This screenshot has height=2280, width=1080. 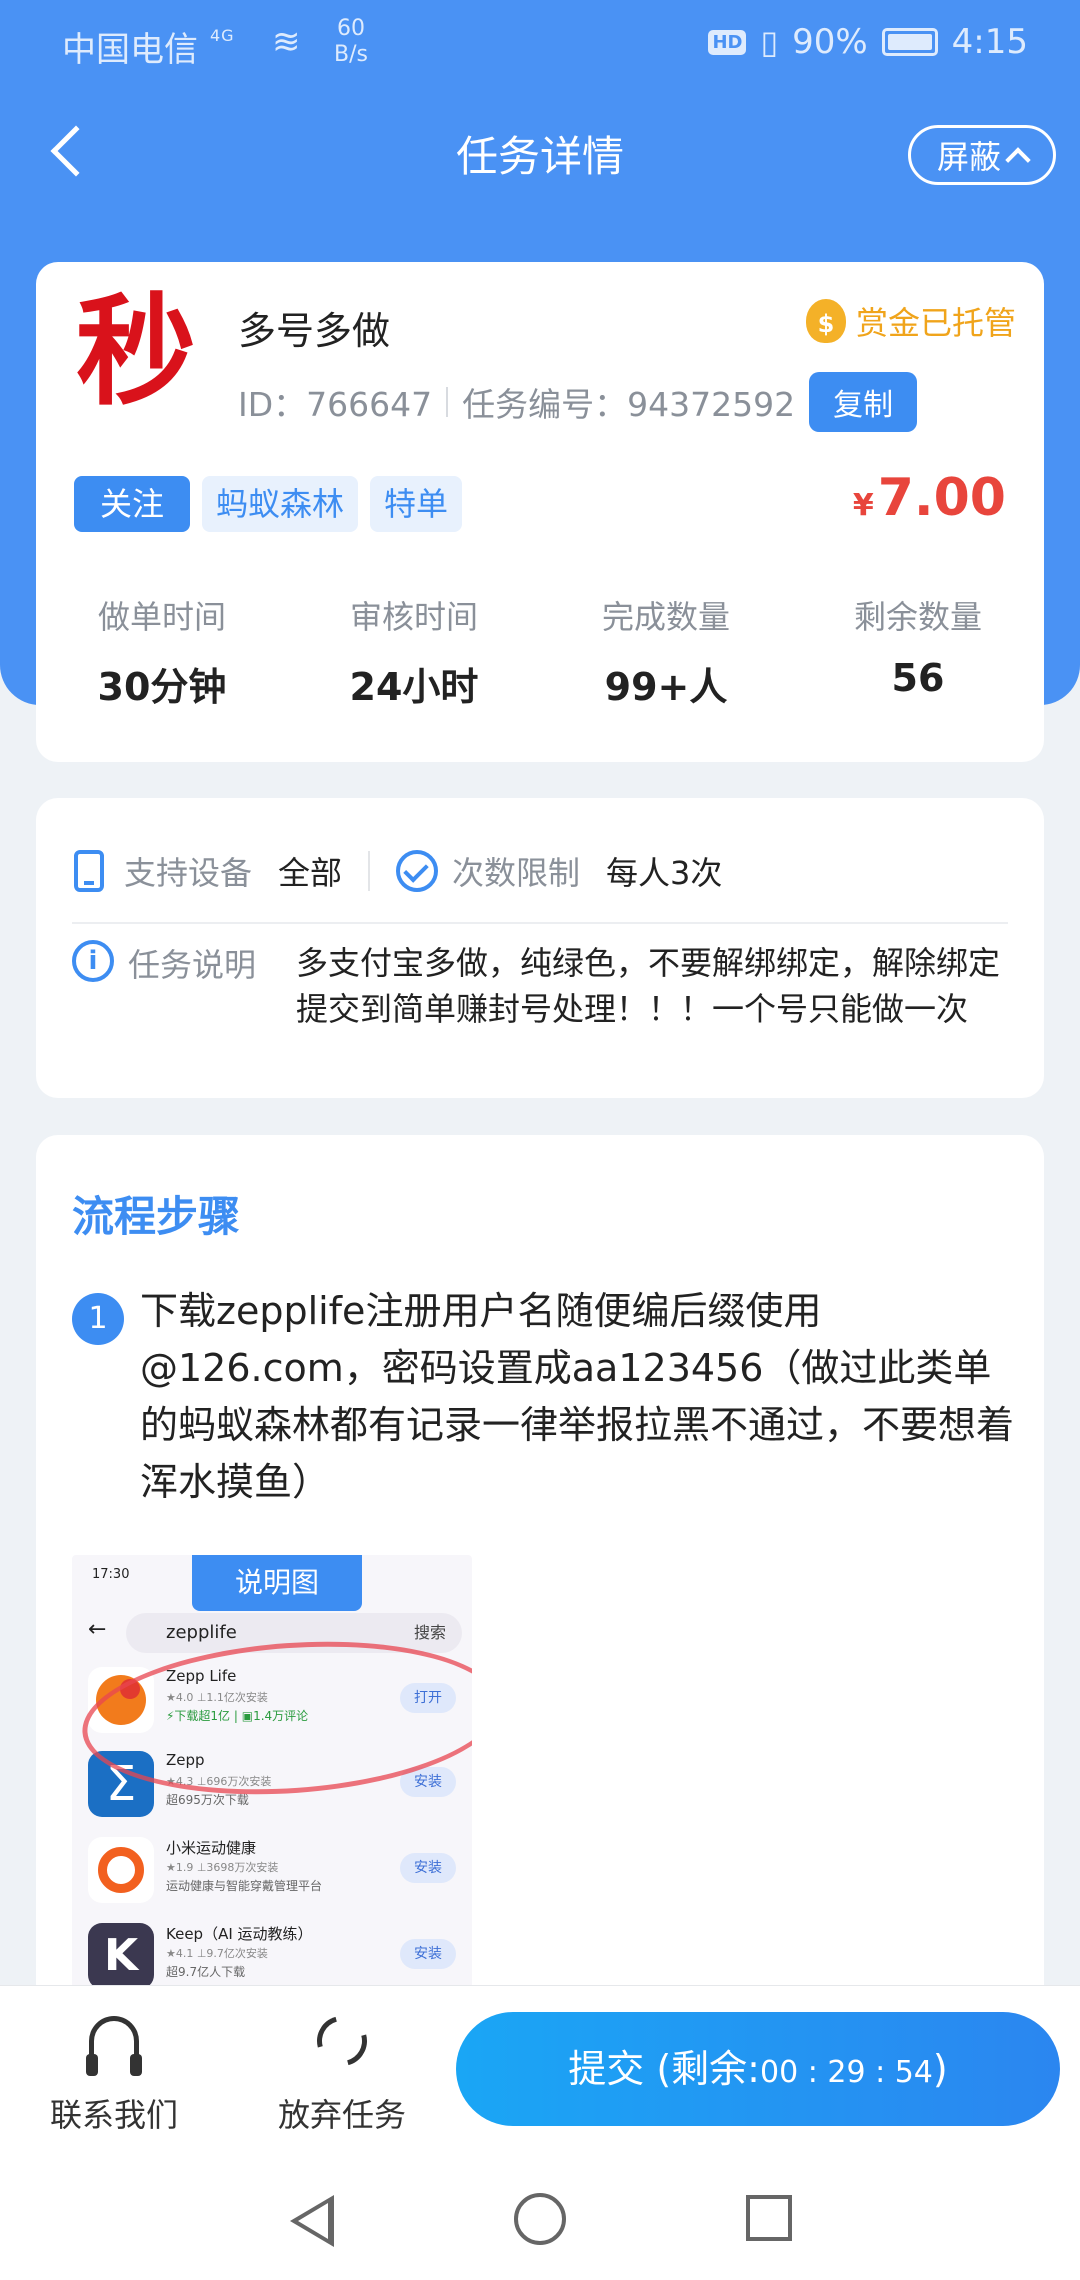 I want to click on steps-title: 流程步骤, so click(x=156, y=1216).